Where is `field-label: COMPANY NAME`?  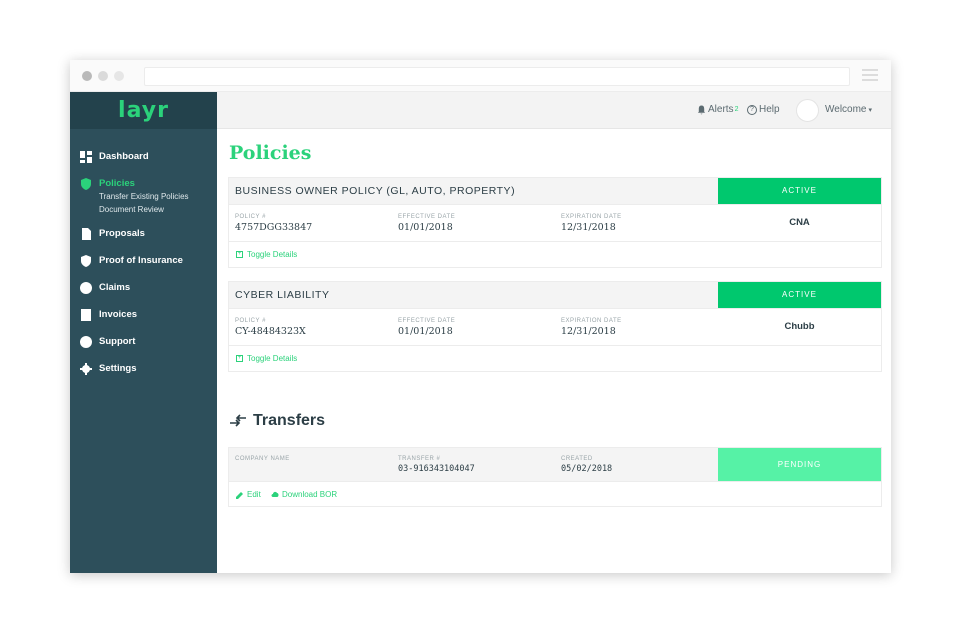 field-label: COMPANY NAME is located at coordinates (262, 459).